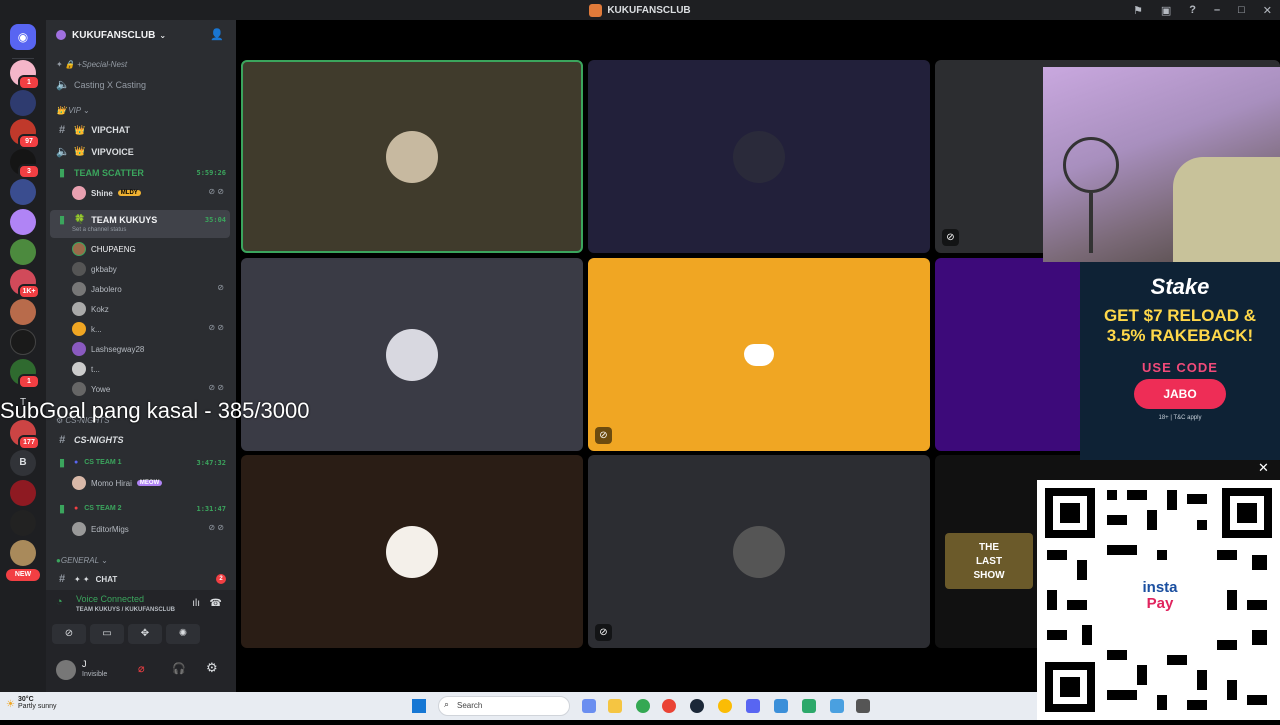  What do you see at coordinates (104, 249) in the screenshot?
I see `voice-user: CHUPAENG` at bounding box center [104, 249].